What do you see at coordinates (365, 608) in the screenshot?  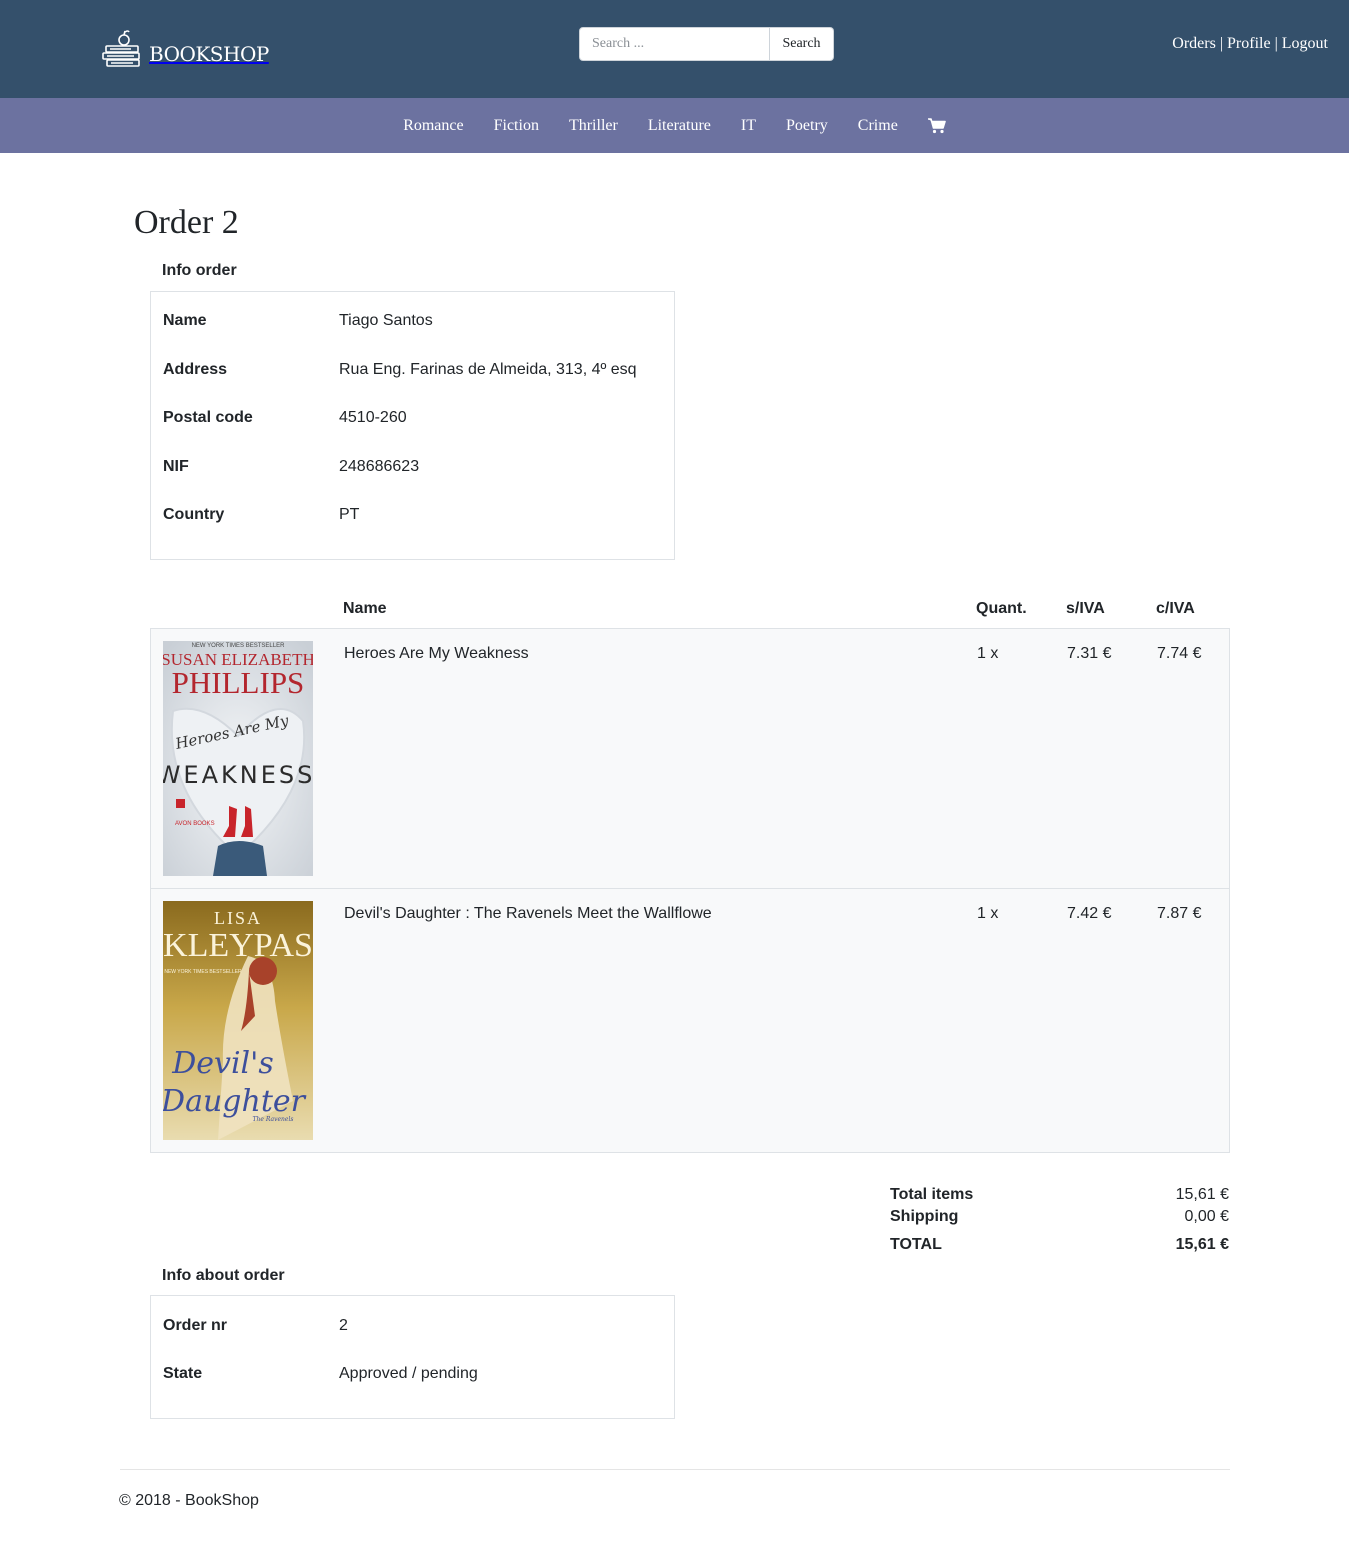 I see `column-header-name: Name` at bounding box center [365, 608].